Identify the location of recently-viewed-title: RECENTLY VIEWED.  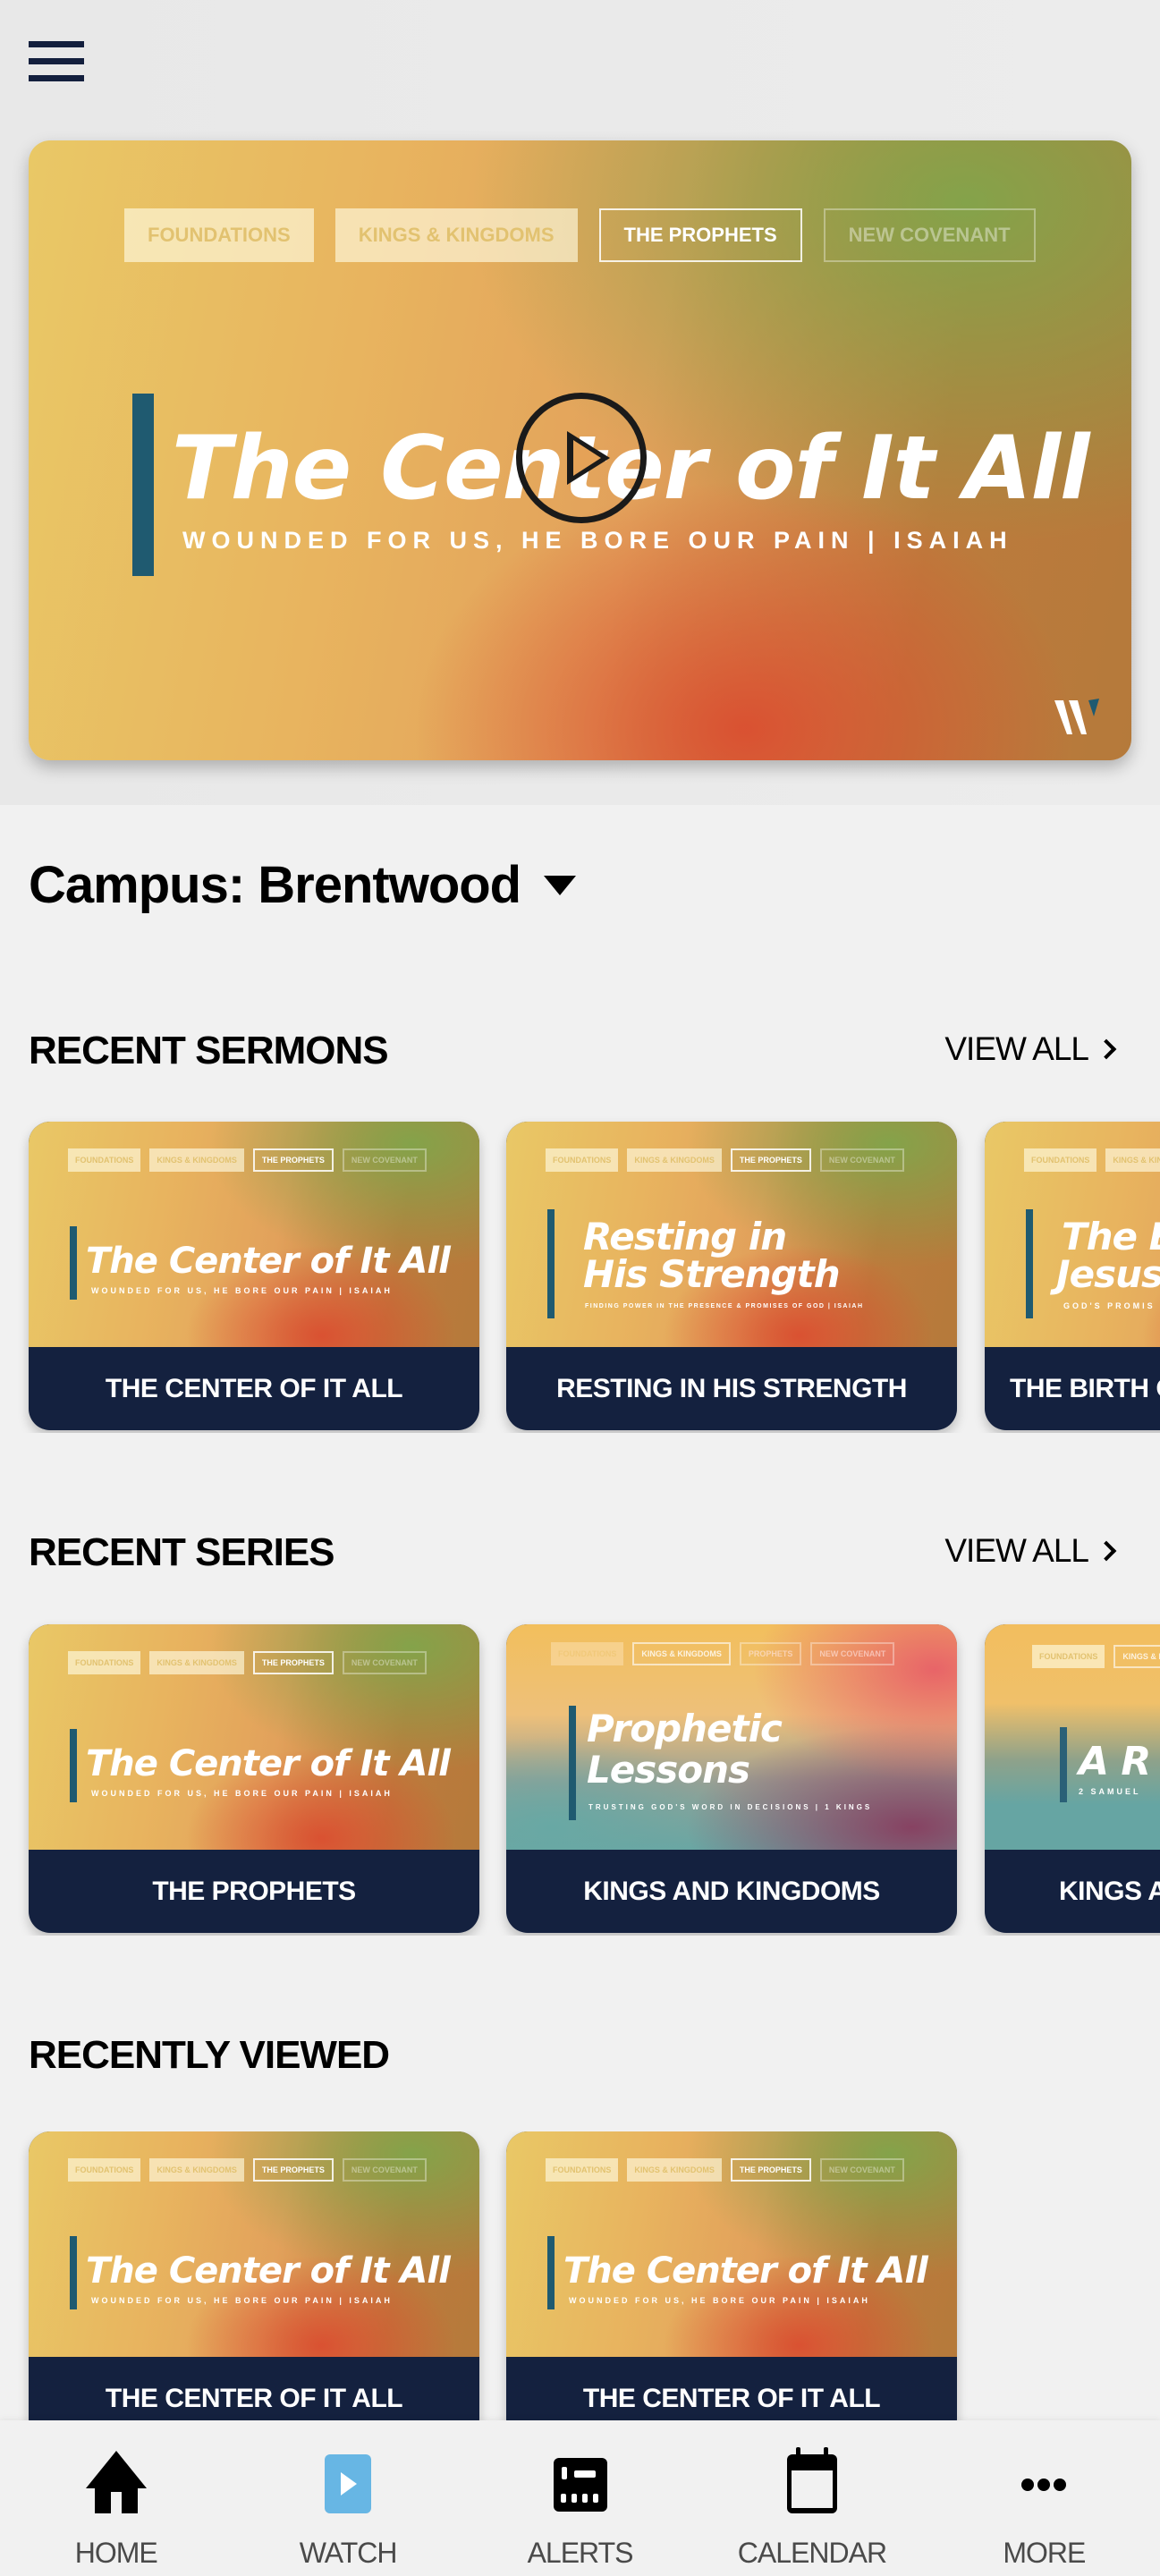
(209, 2055).